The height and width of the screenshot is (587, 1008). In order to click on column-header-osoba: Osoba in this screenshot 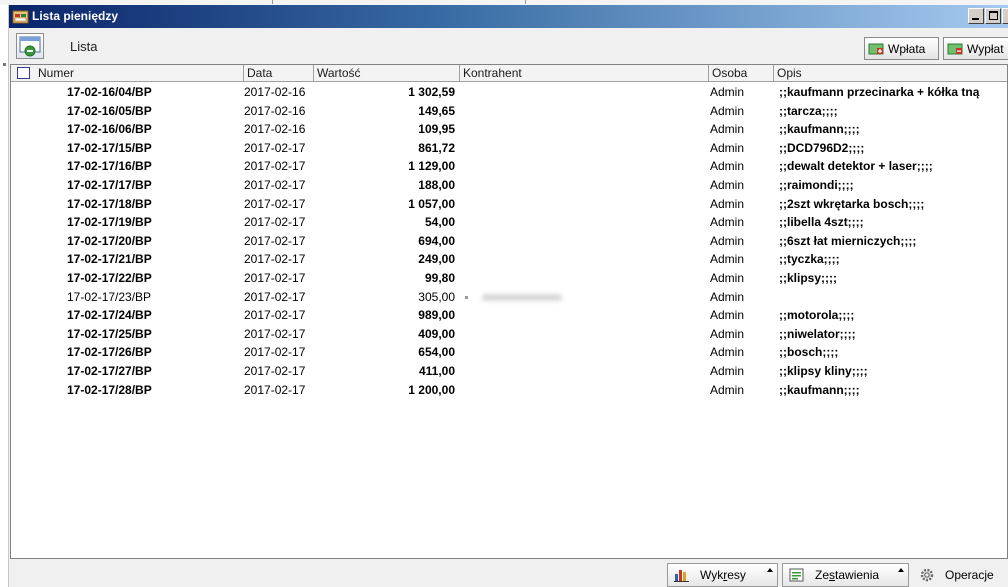, I will do `click(740, 73)`.